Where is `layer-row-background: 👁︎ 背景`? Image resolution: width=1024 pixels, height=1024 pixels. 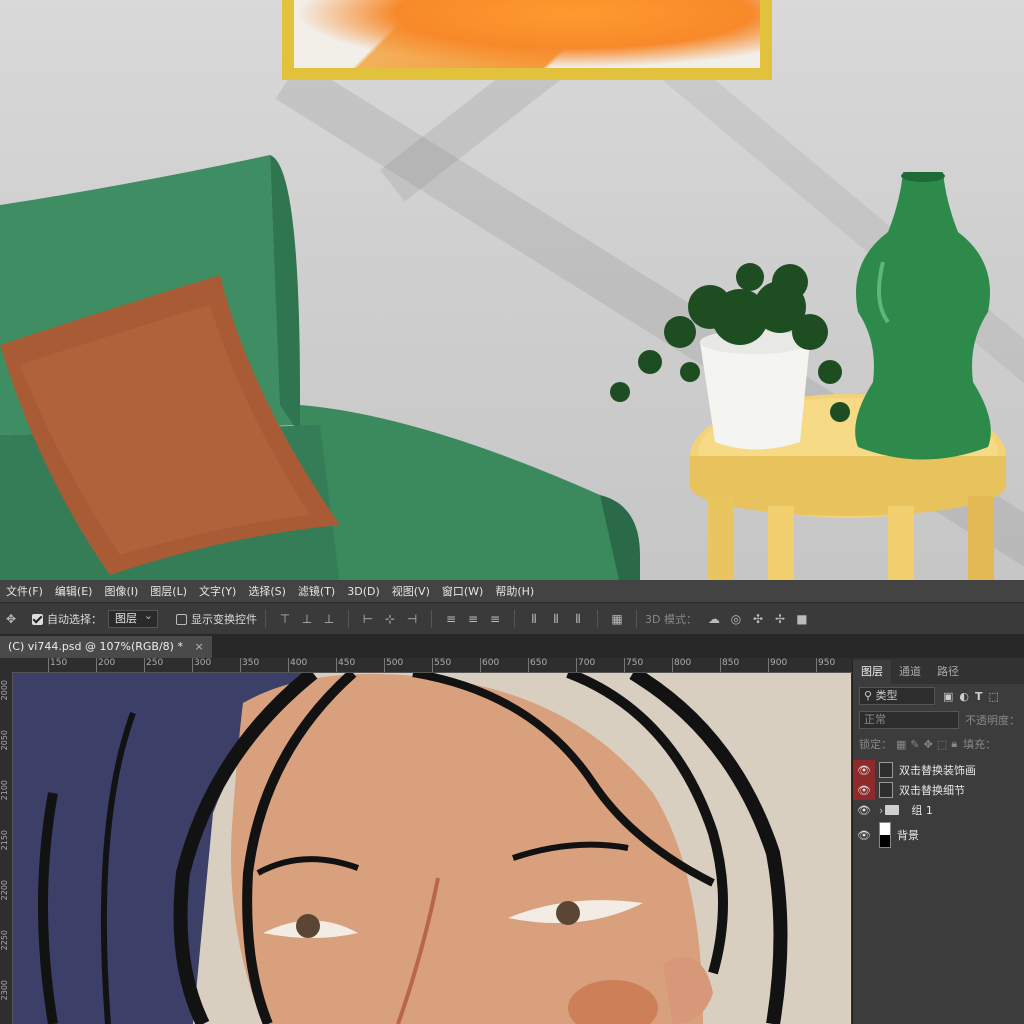 layer-row-background: 👁︎ 背景 is located at coordinates (938, 835).